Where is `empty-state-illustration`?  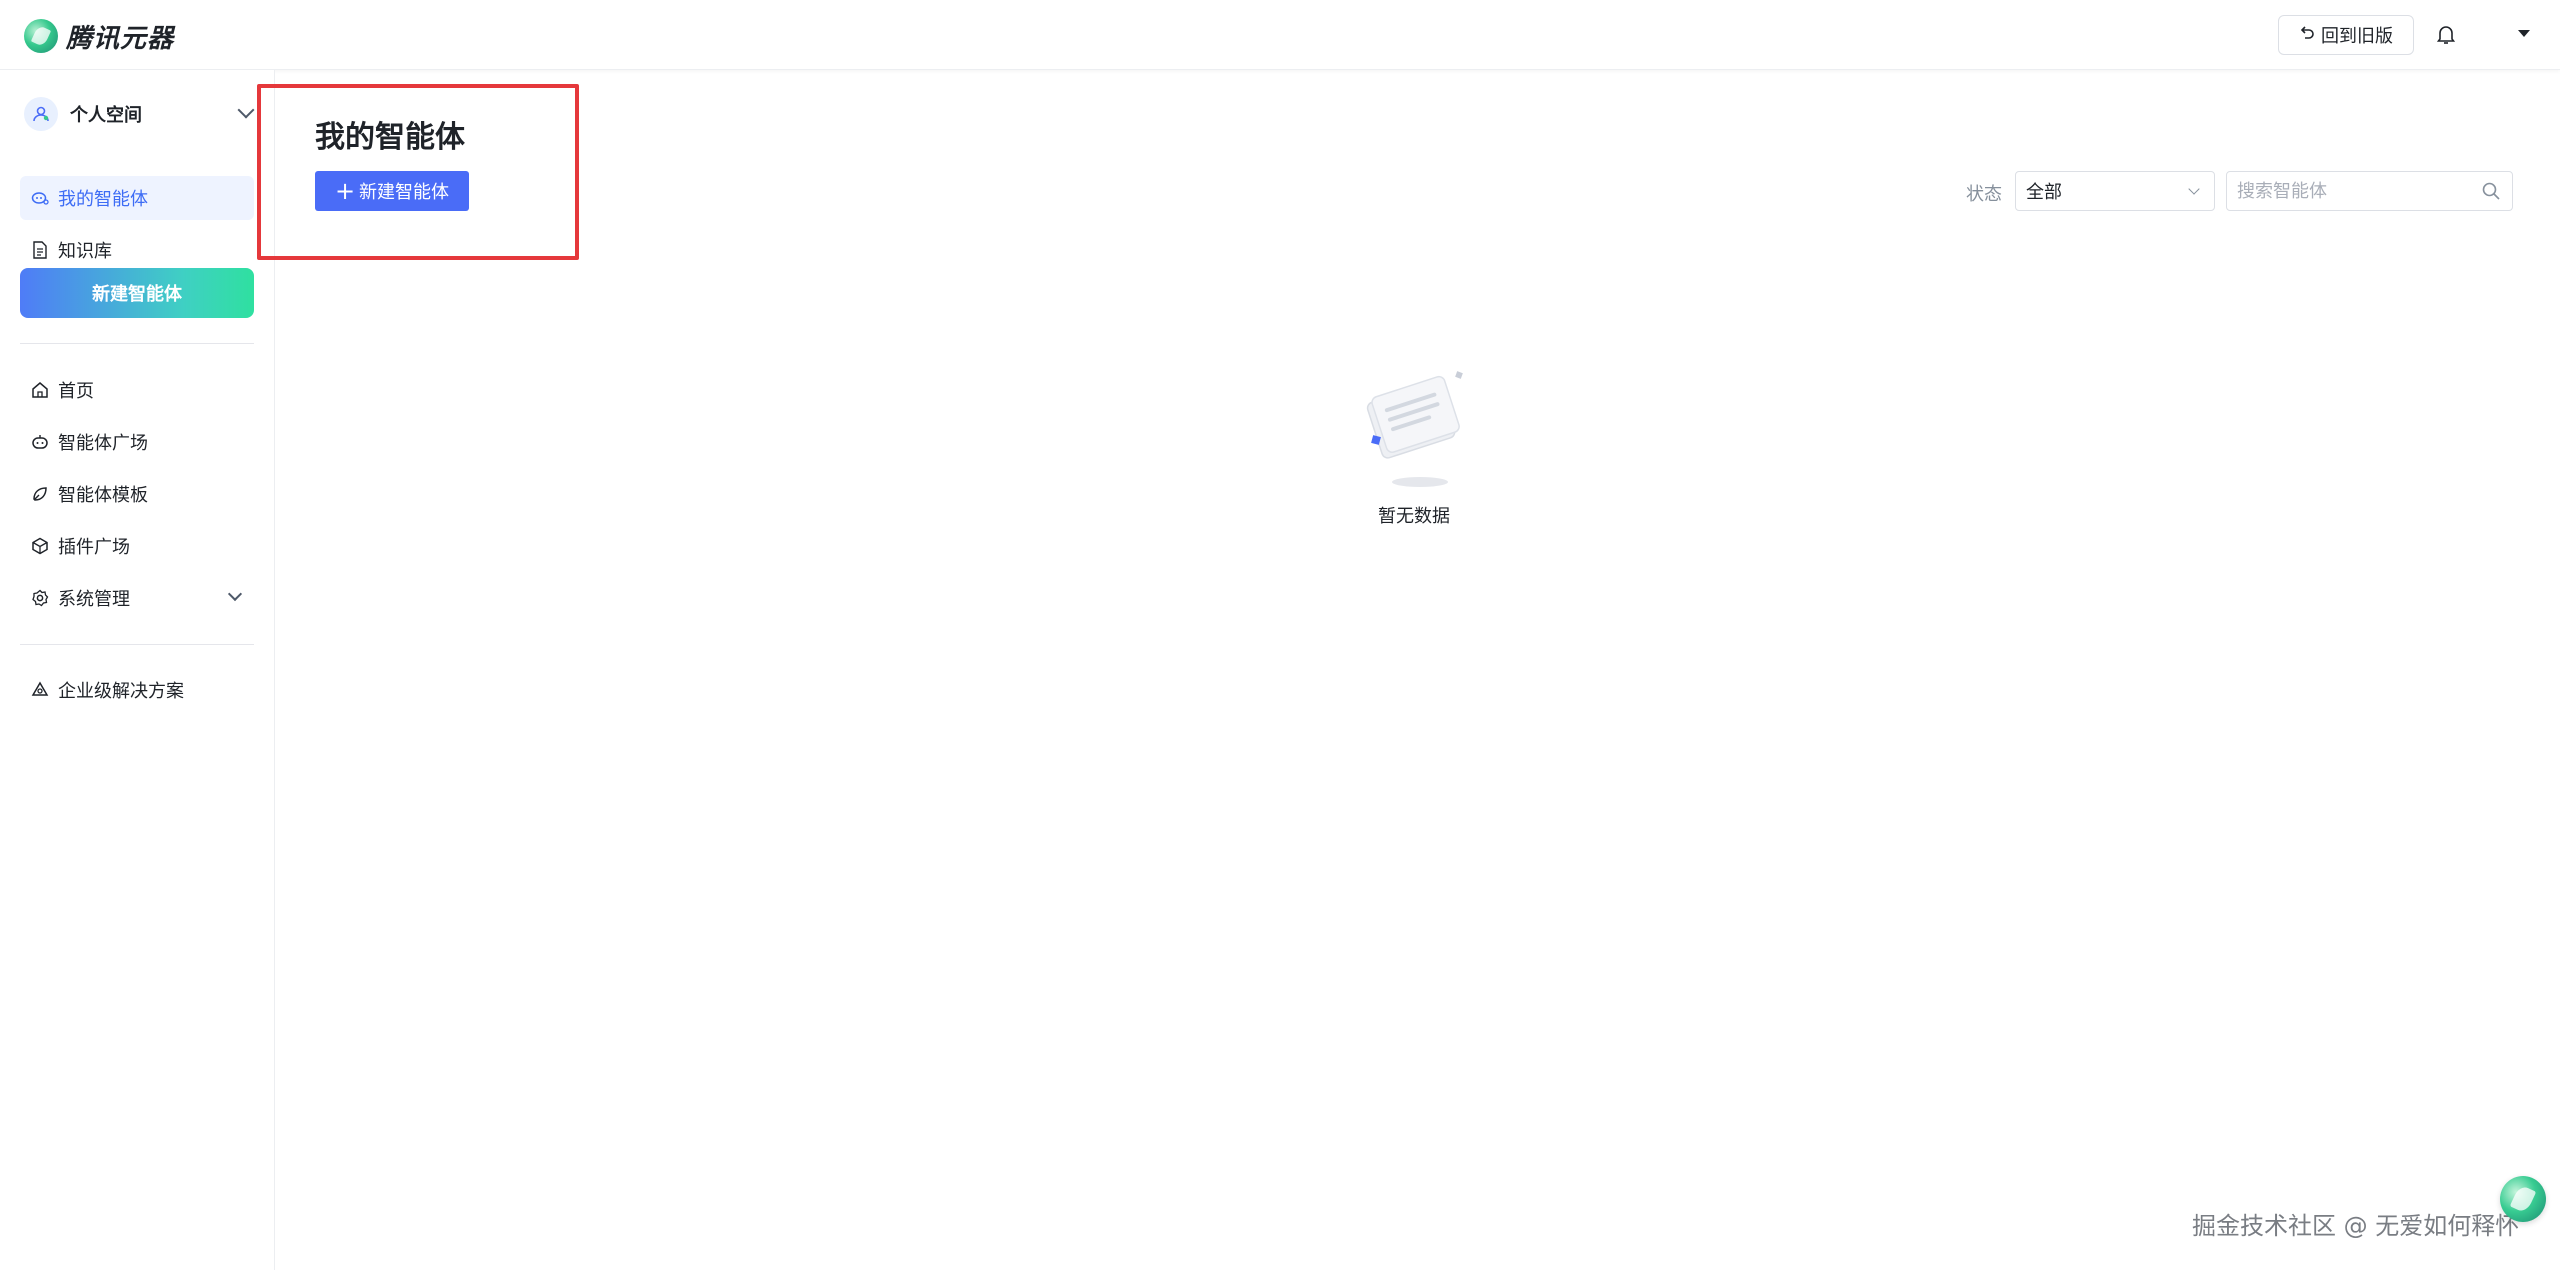
empty-state-illustration is located at coordinates (1414, 423).